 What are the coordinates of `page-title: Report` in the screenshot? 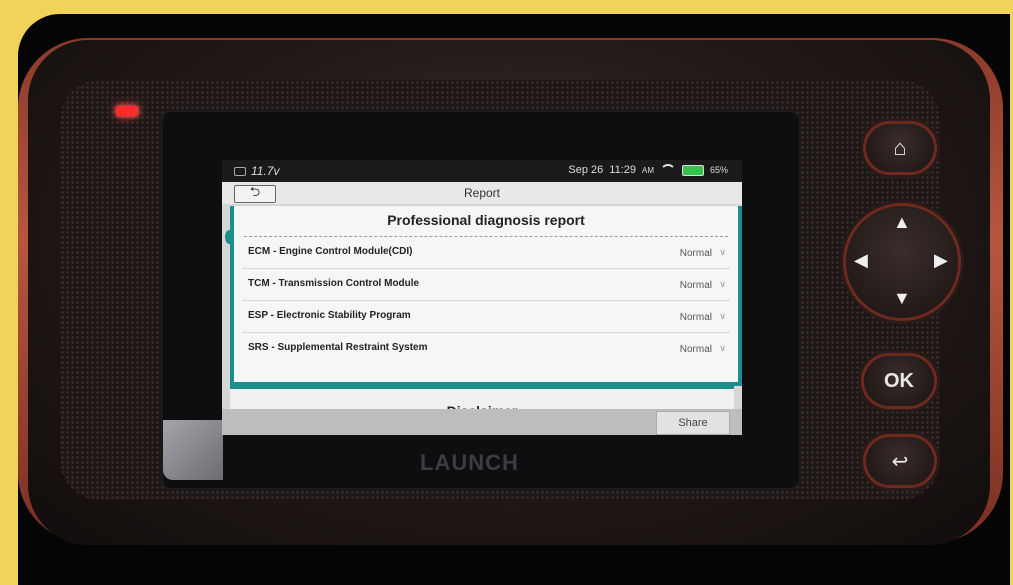 It's located at (482, 193).